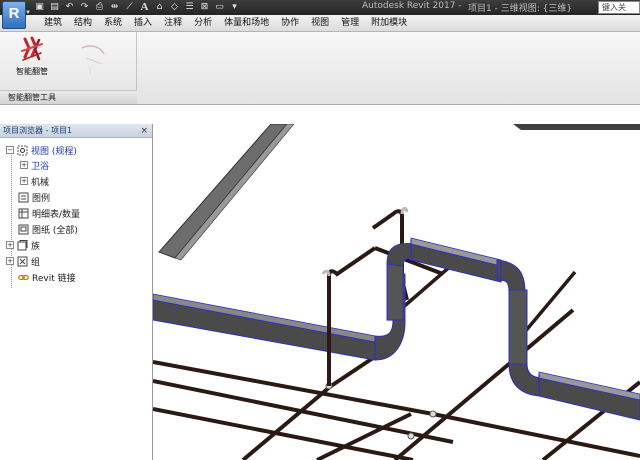 The height and width of the screenshot is (460, 640). I want to click on tree-item-families: + 族, so click(23, 245).